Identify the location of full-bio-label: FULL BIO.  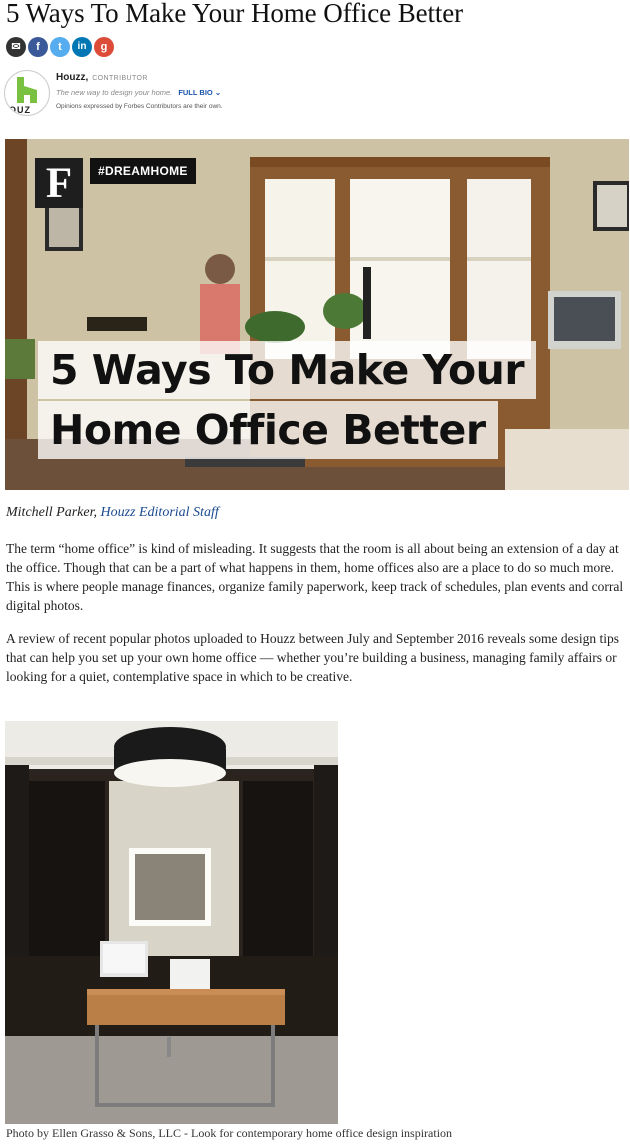
(195, 92).